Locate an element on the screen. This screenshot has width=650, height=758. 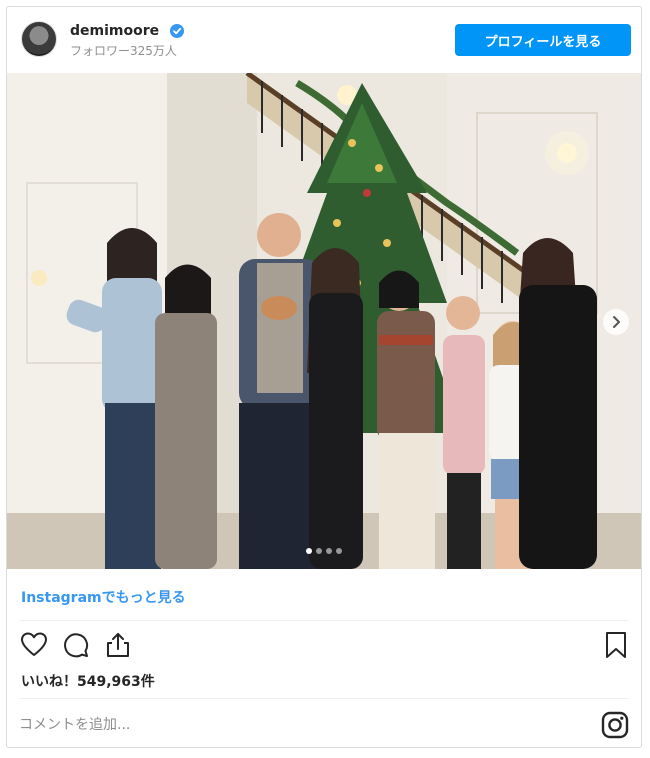
post-header: demimoore フォロワー325万人 プロフィールを見る is located at coordinates (324, 40).